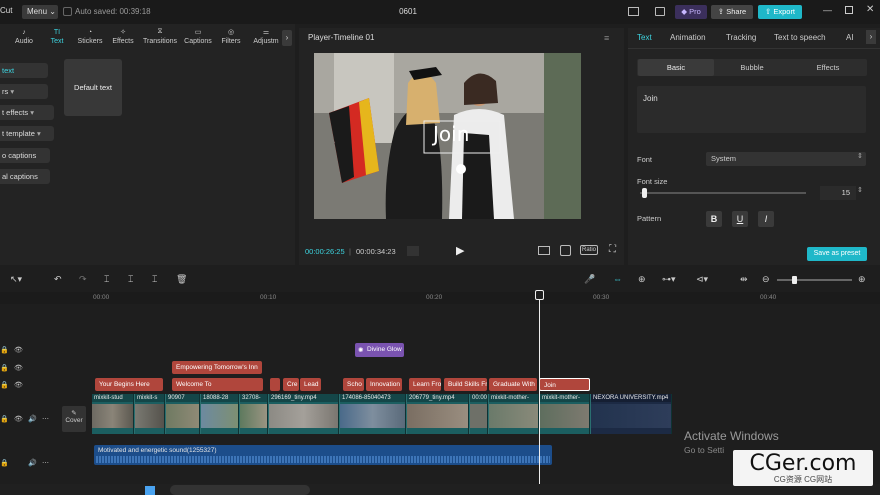 Image resolution: width=880 pixels, height=495 pixels. Describe the element at coordinates (16, 279) in the screenshot. I see `cursor-icon: ↖▾` at that location.